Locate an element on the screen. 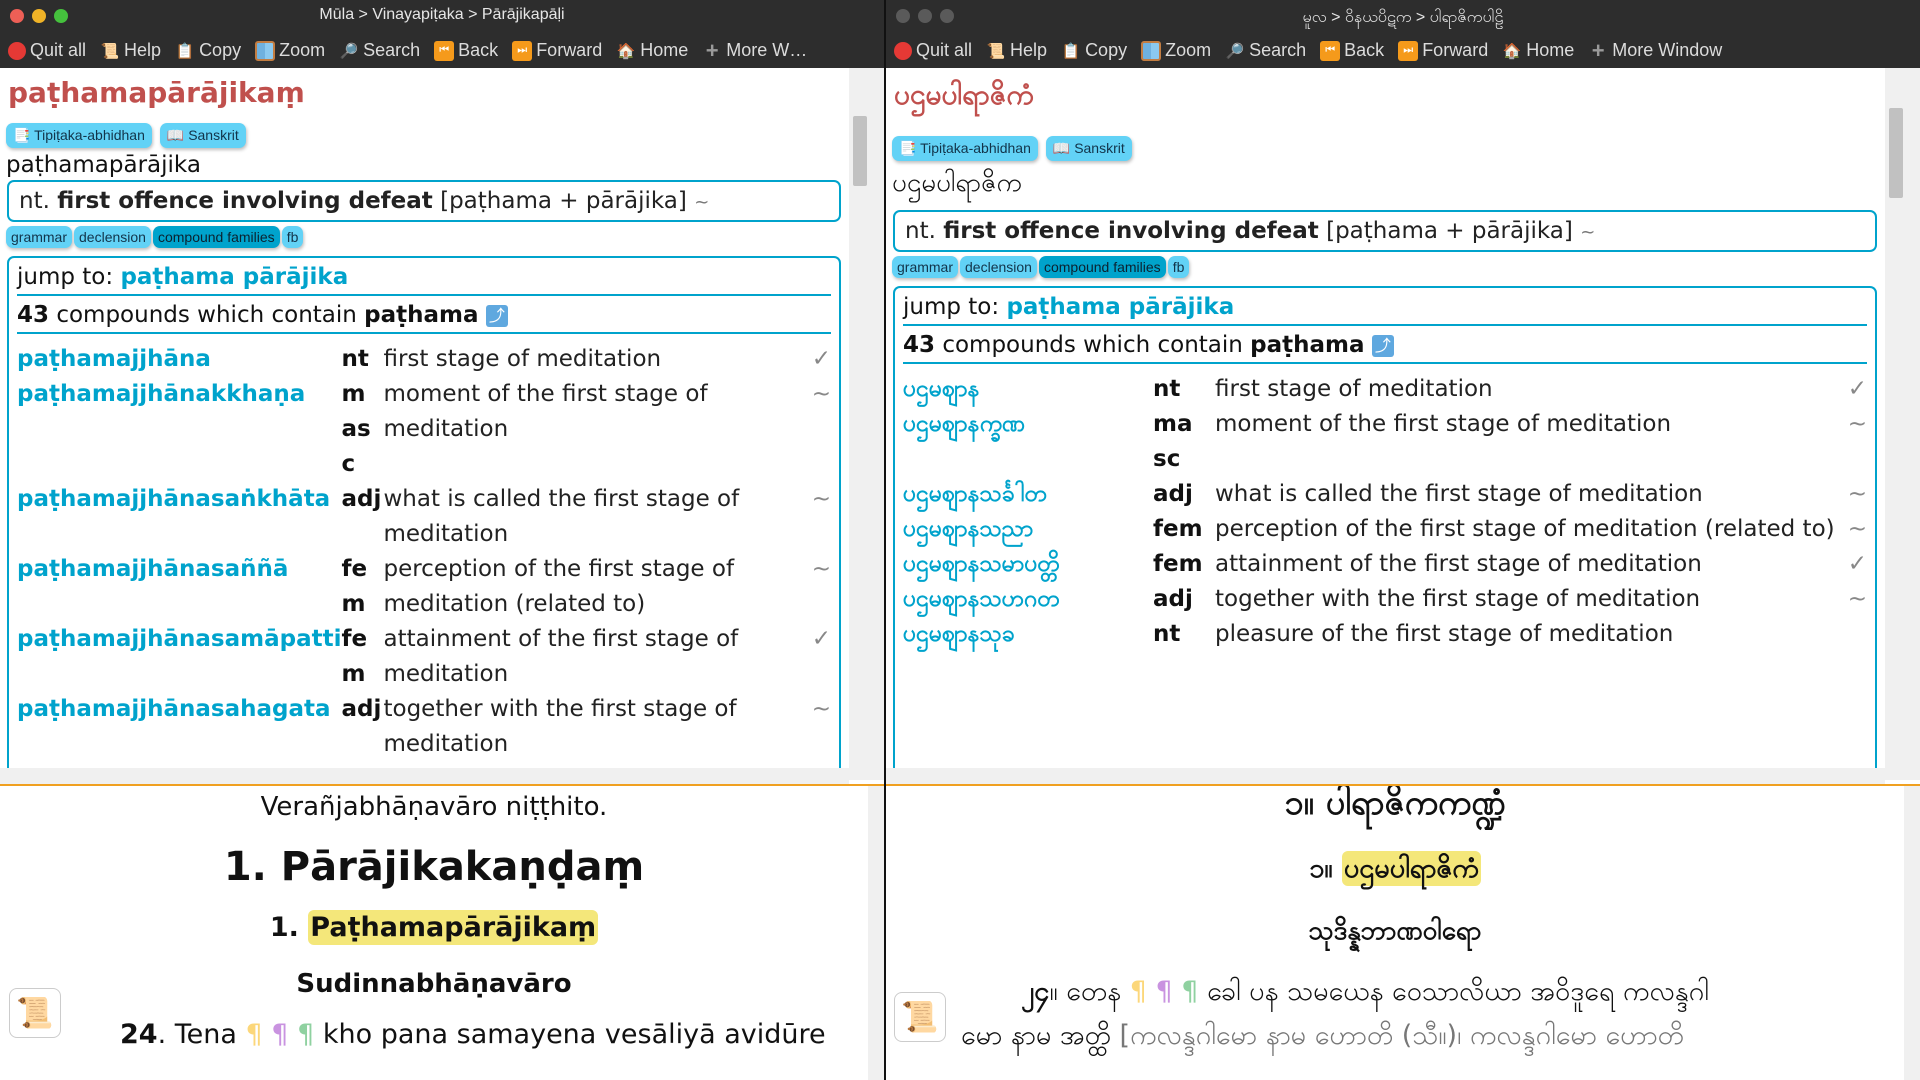 This screenshot has width=1920, height=1080. document-icon: 📑 is located at coordinates (908, 148).